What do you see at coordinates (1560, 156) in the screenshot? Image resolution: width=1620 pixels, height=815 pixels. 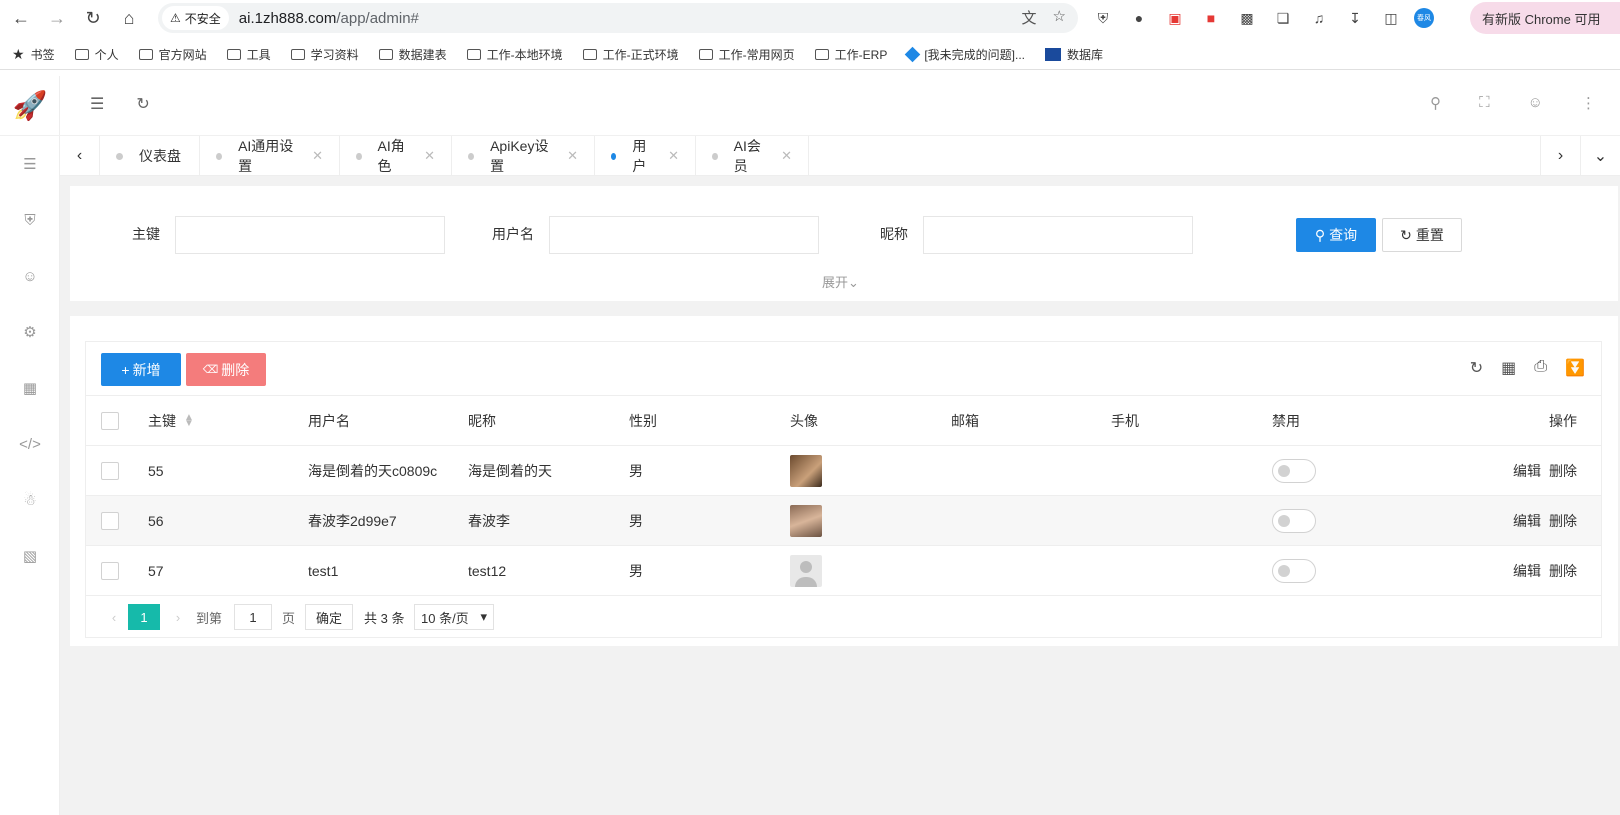 I see `tabs-next-icon: ›` at bounding box center [1560, 156].